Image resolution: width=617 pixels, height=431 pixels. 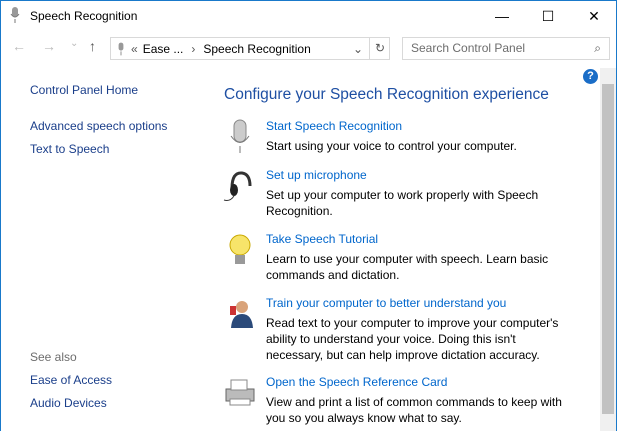 I want to click on see-also-label: See also, so click(x=53, y=357).